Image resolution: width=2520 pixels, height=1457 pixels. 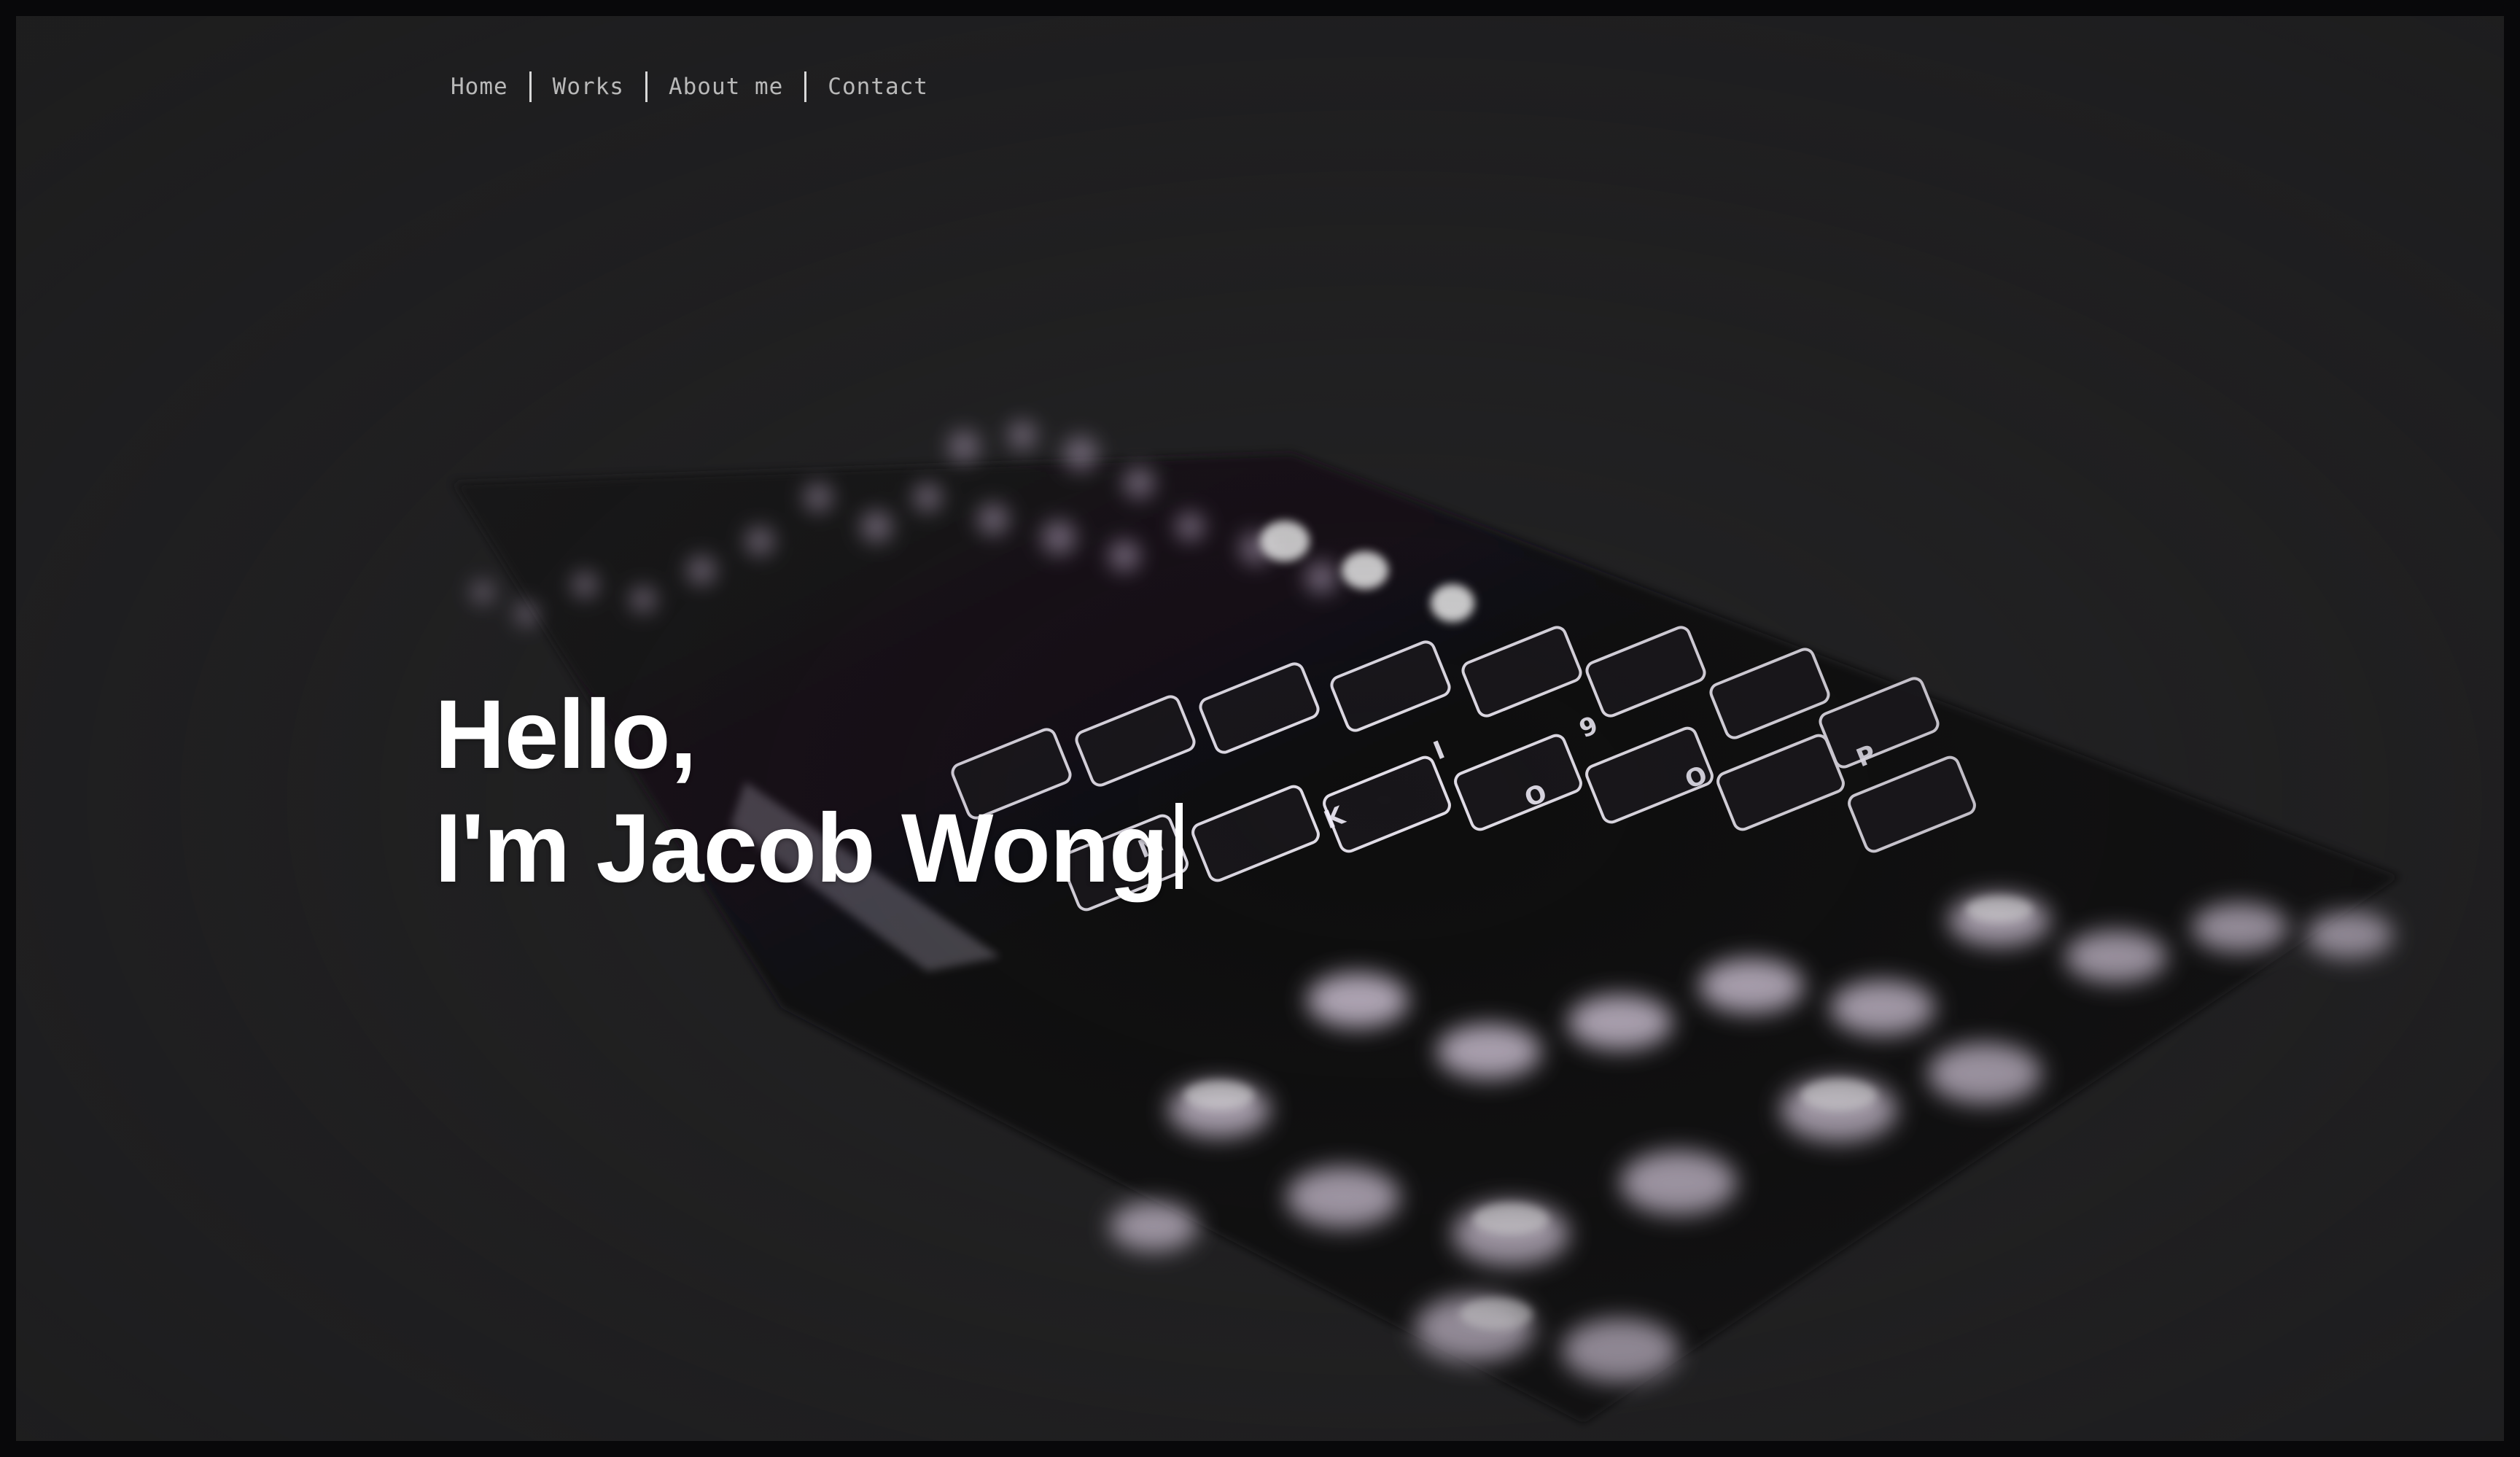 What do you see at coordinates (566, 735) in the screenshot?
I see `hero-greeting: Hello,` at bounding box center [566, 735].